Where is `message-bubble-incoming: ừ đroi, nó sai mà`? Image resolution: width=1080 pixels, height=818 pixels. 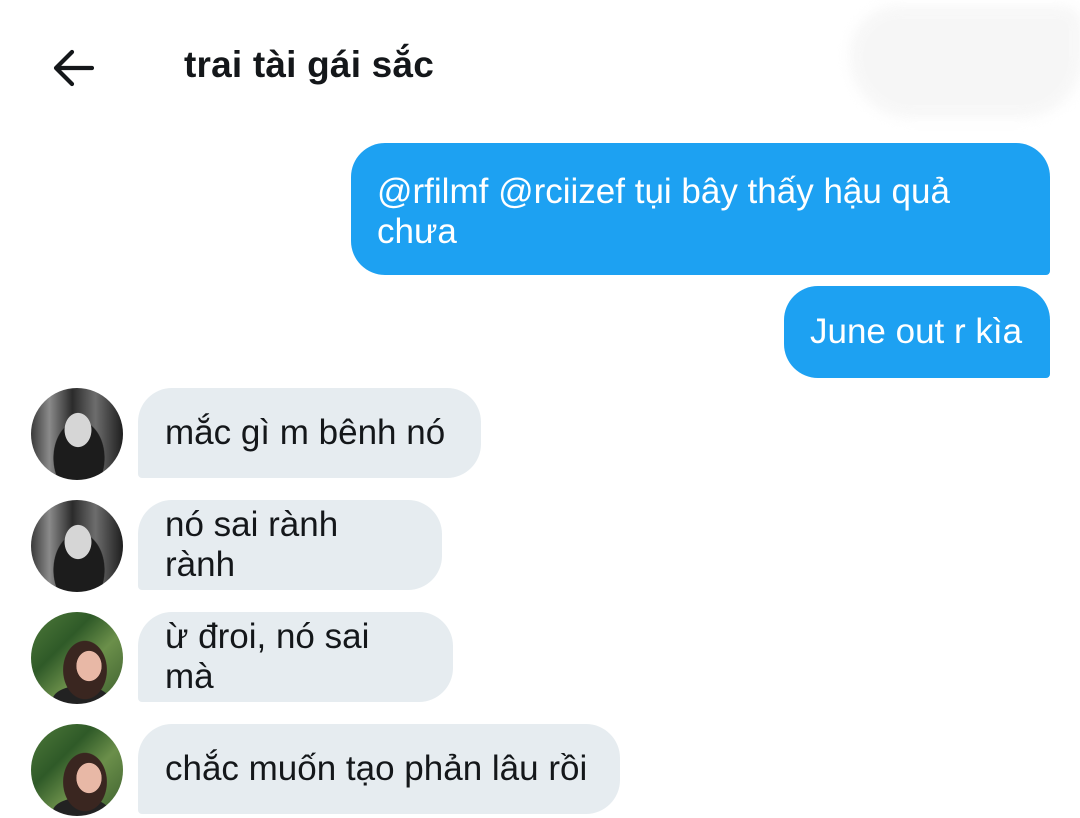
message-bubble-incoming: ừ đroi, nó sai mà is located at coordinates (295, 657).